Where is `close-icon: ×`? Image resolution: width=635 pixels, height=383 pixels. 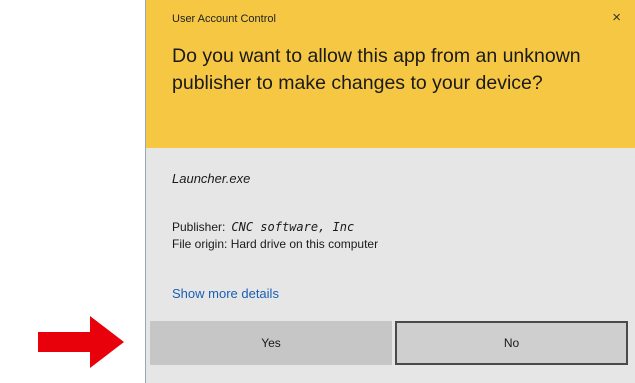 close-icon: × is located at coordinates (616, 17).